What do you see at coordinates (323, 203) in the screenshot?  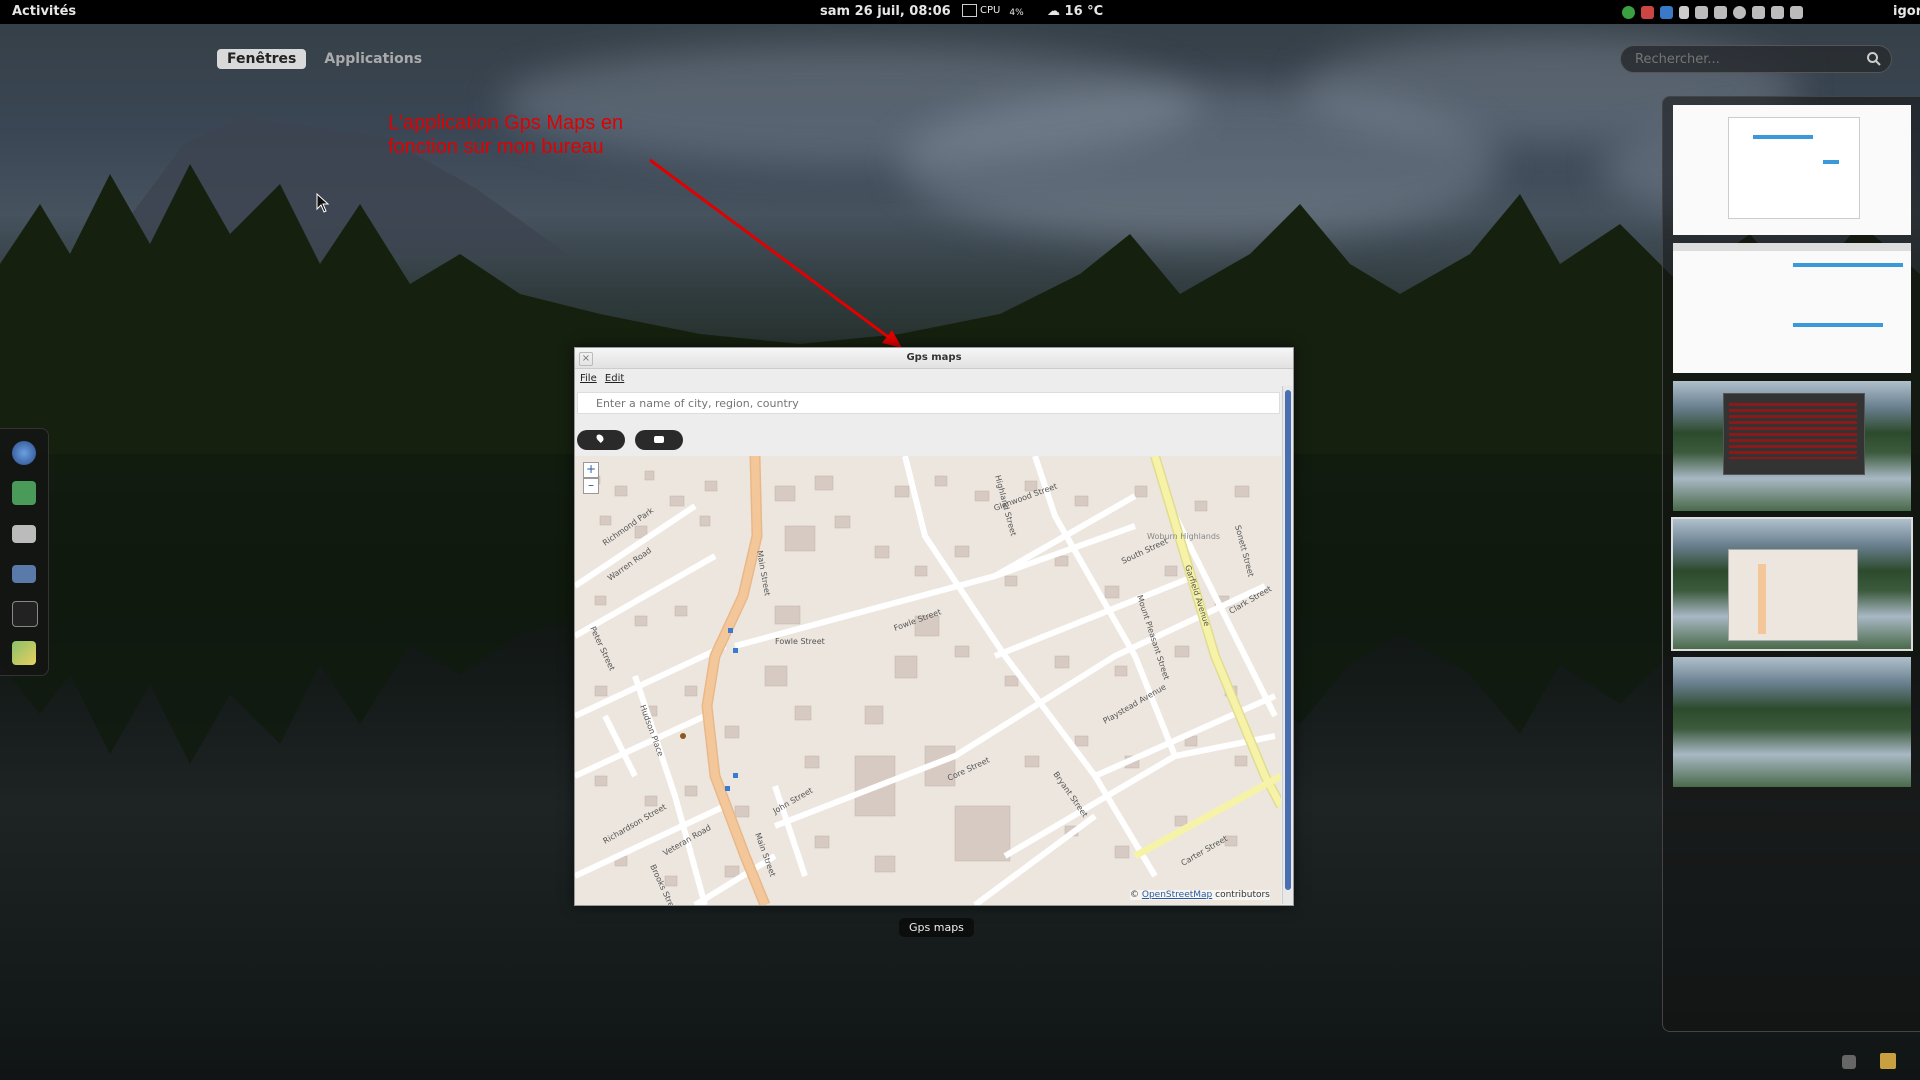 I see `mouse-cursor-icon` at bounding box center [323, 203].